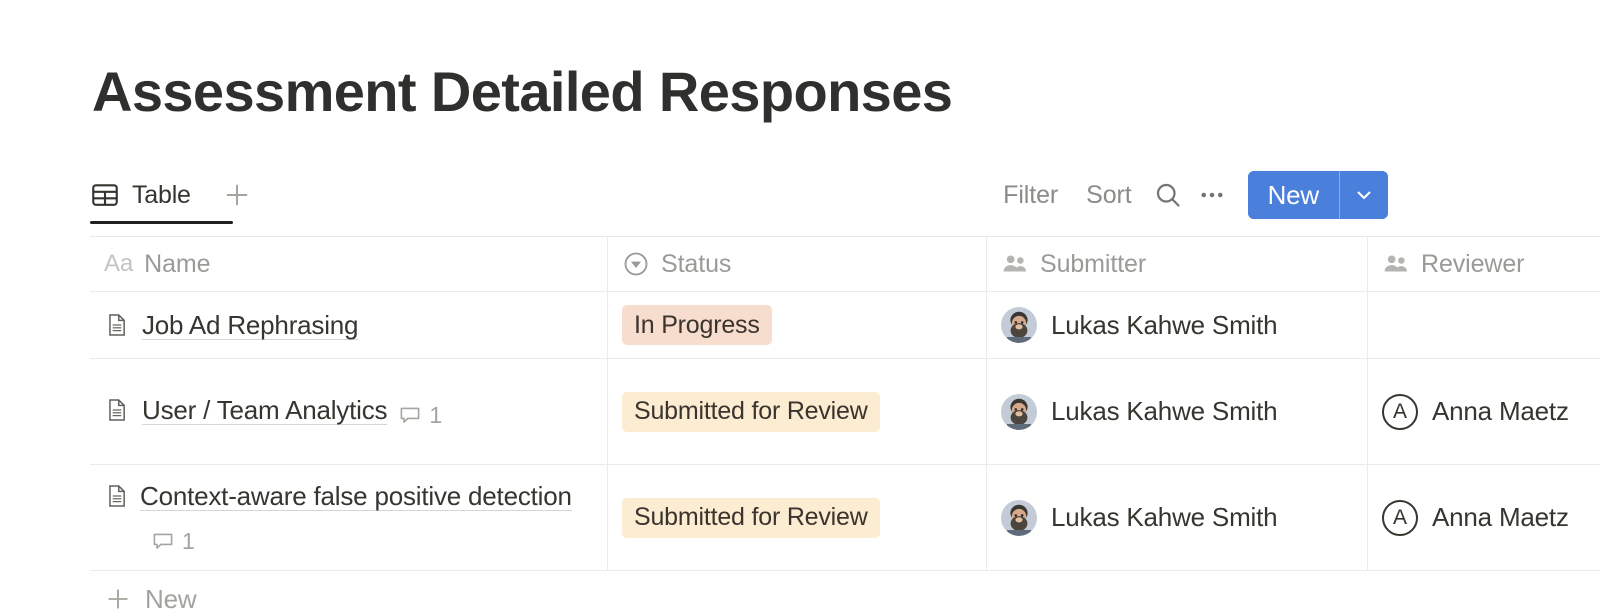 Image resolution: width=1600 pixels, height=612 pixels. What do you see at coordinates (845, 591) in the screenshot?
I see `add-row-button: New` at bounding box center [845, 591].